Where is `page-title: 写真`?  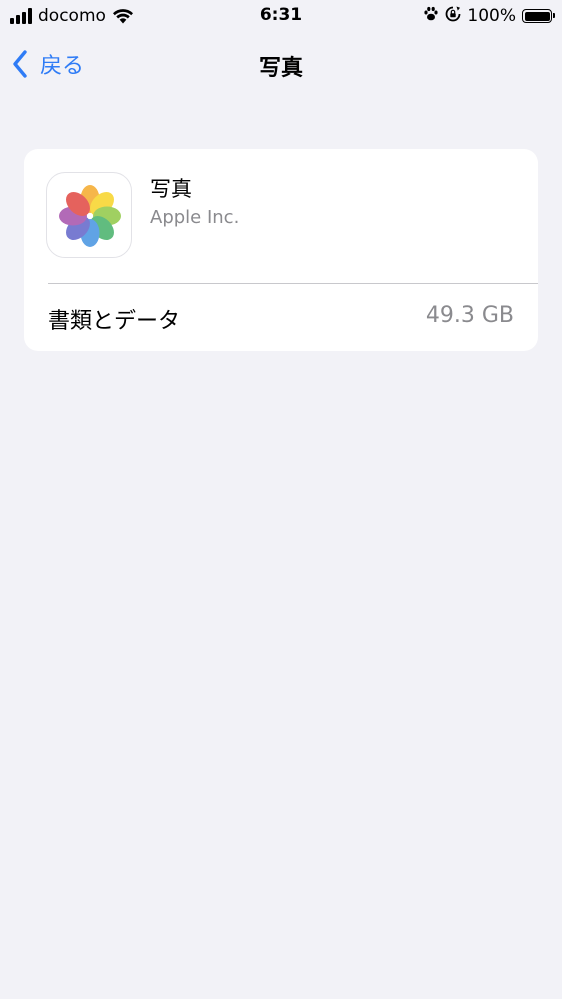 page-title: 写真 is located at coordinates (280, 68).